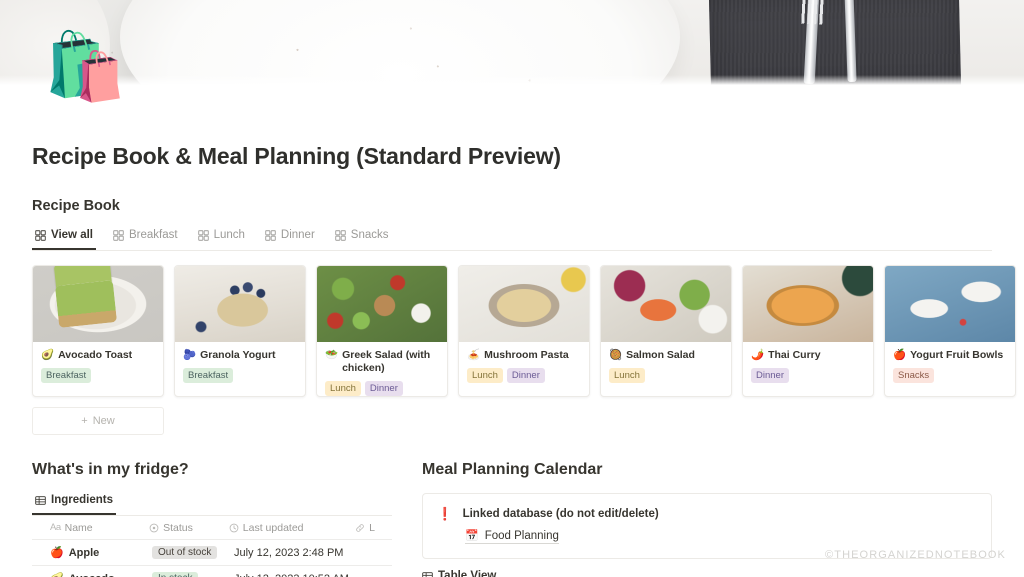 This screenshot has height=577, width=1024. What do you see at coordinates (190, 355) in the screenshot?
I see `recipe-emoji-icon: 🫐` at bounding box center [190, 355].